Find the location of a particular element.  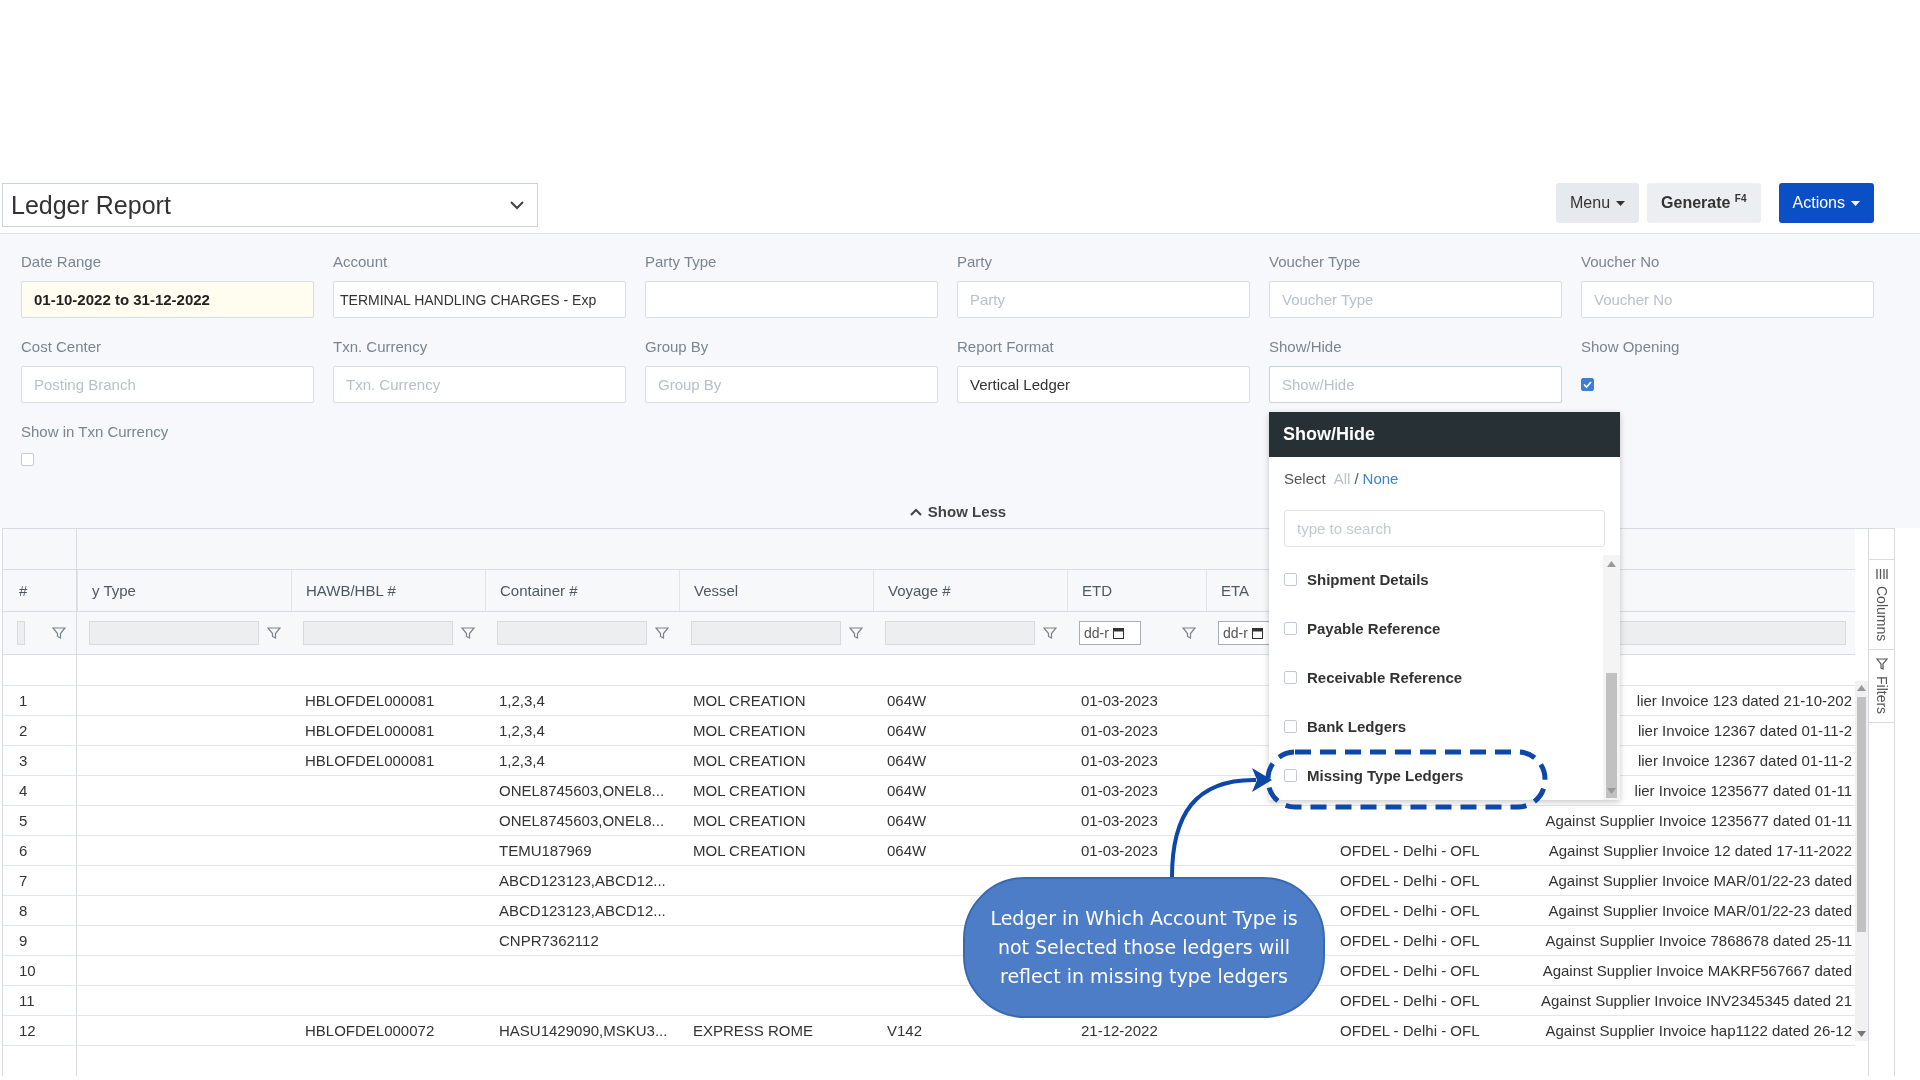

table-cell-text: EXPRESS ROME is located at coordinates (753, 1031).